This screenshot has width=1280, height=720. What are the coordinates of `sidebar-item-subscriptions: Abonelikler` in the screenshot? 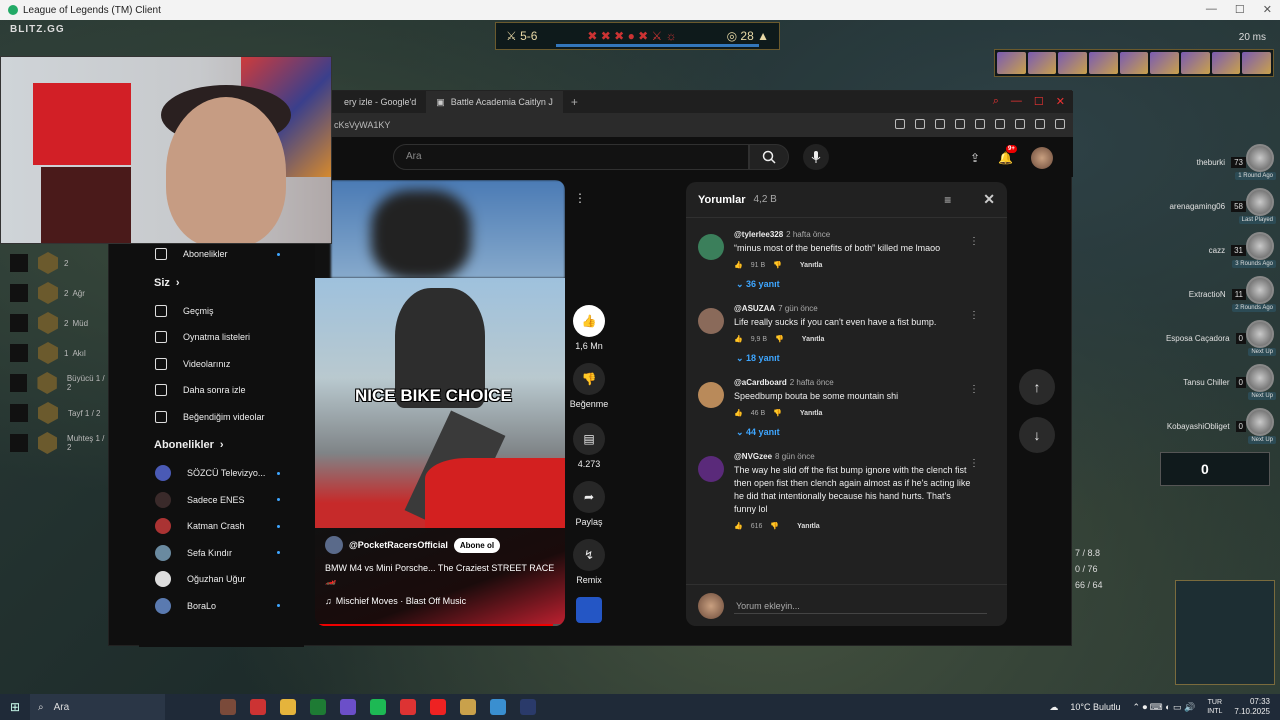 It's located at (221, 254).